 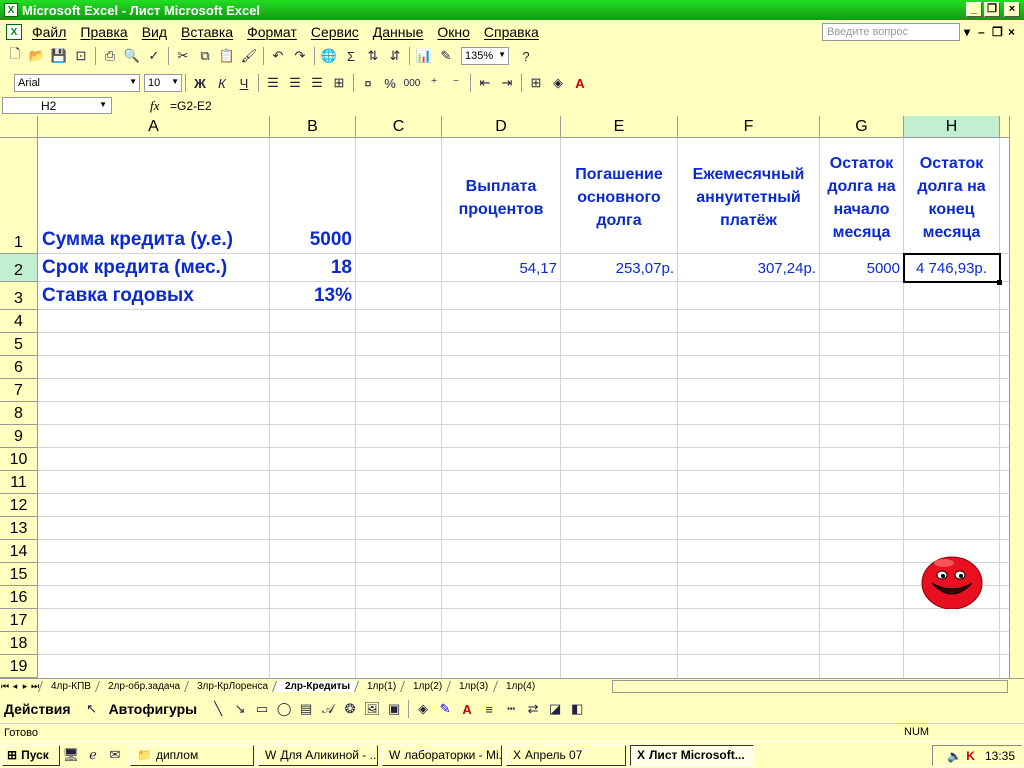 What do you see at coordinates (555, 709) in the screenshot?
I see `shadow-icon: ◪` at bounding box center [555, 709].